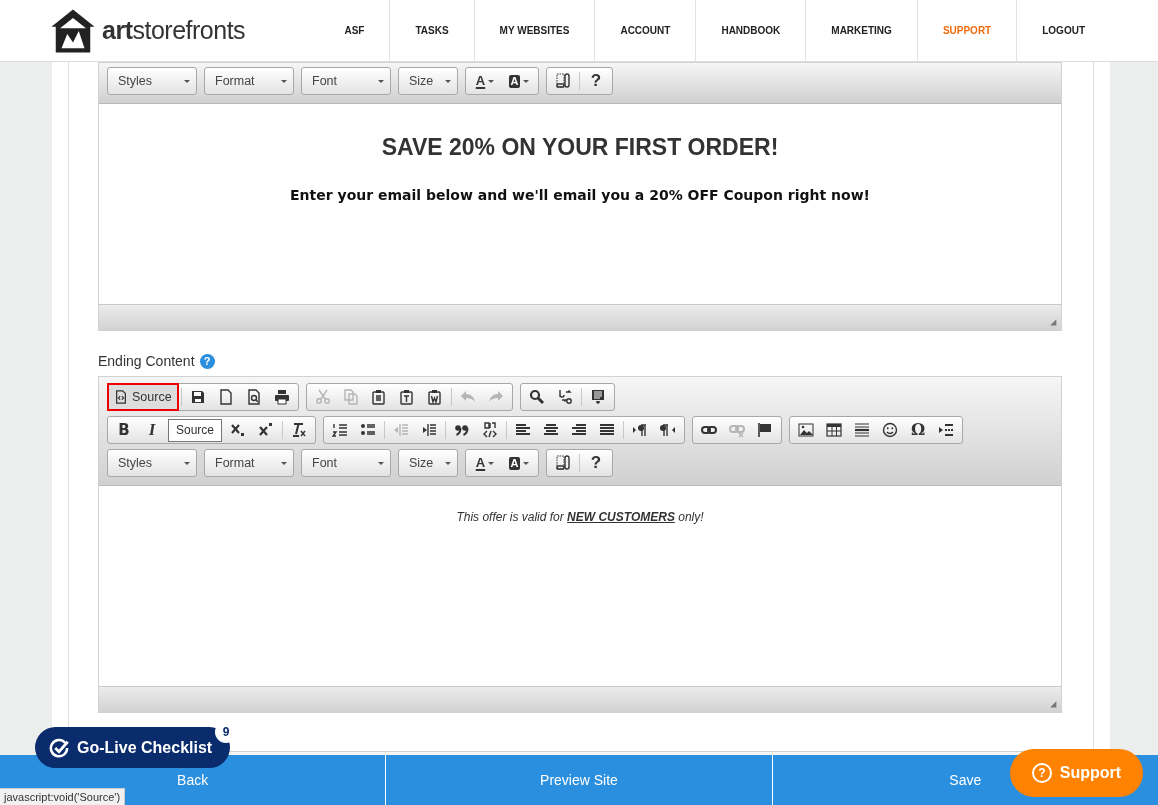 This screenshot has width=1158, height=805. I want to click on outdent-icon, so click(401, 430).